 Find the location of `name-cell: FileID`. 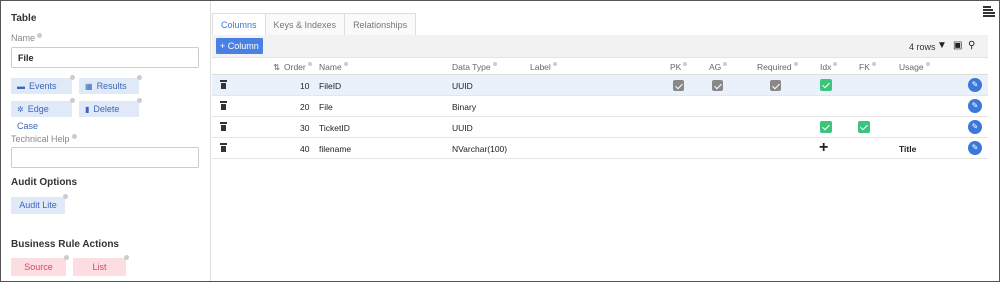

name-cell: FileID is located at coordinates (330, 86).